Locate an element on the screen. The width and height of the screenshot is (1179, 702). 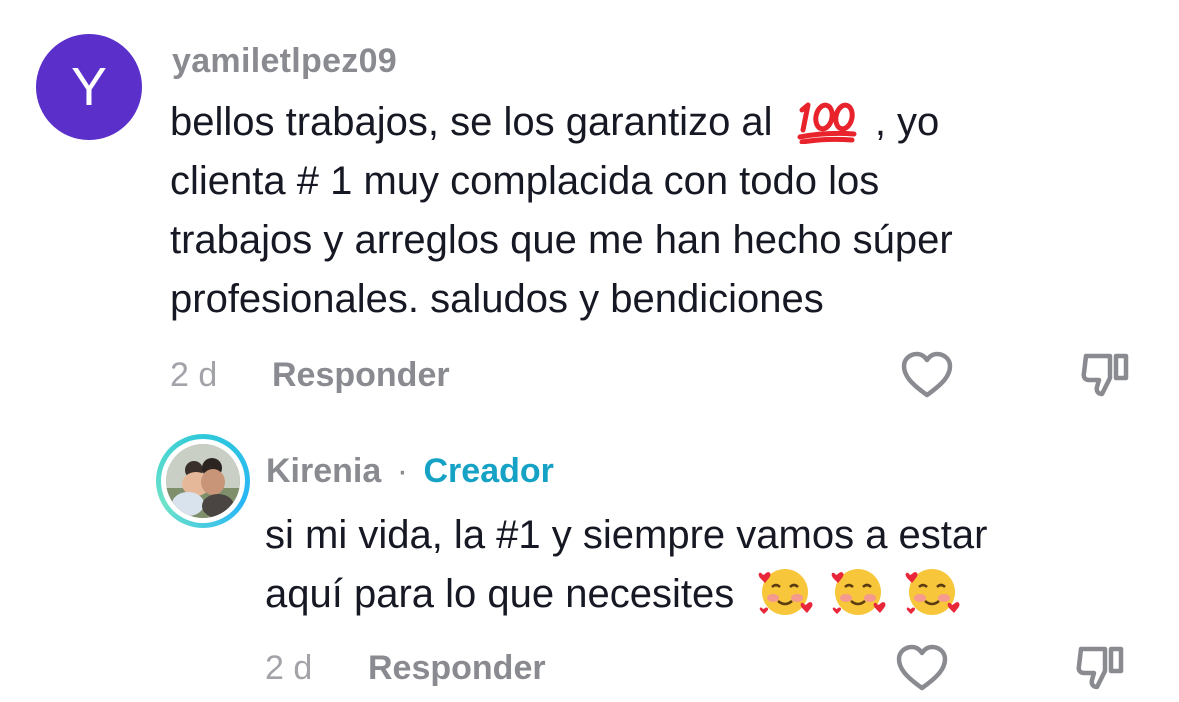
creator-avatar is located at coordinates (203, 481).